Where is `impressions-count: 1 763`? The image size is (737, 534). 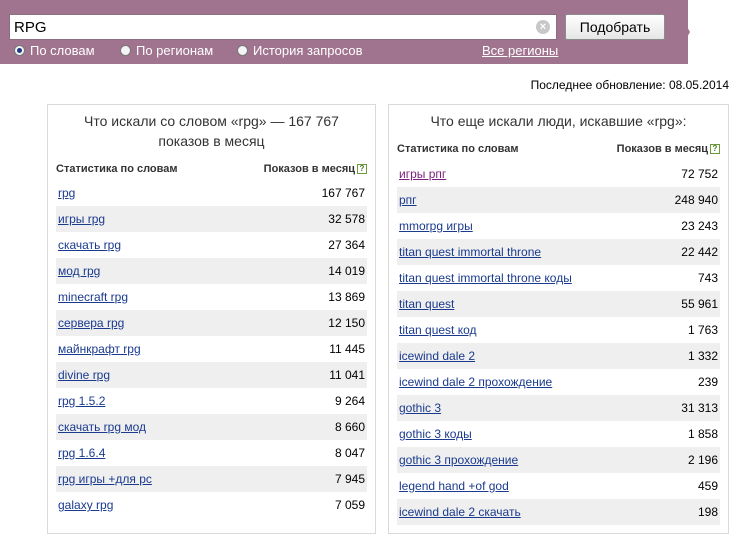
impressions-count: 1 763 is located at coordinates (702, 330).